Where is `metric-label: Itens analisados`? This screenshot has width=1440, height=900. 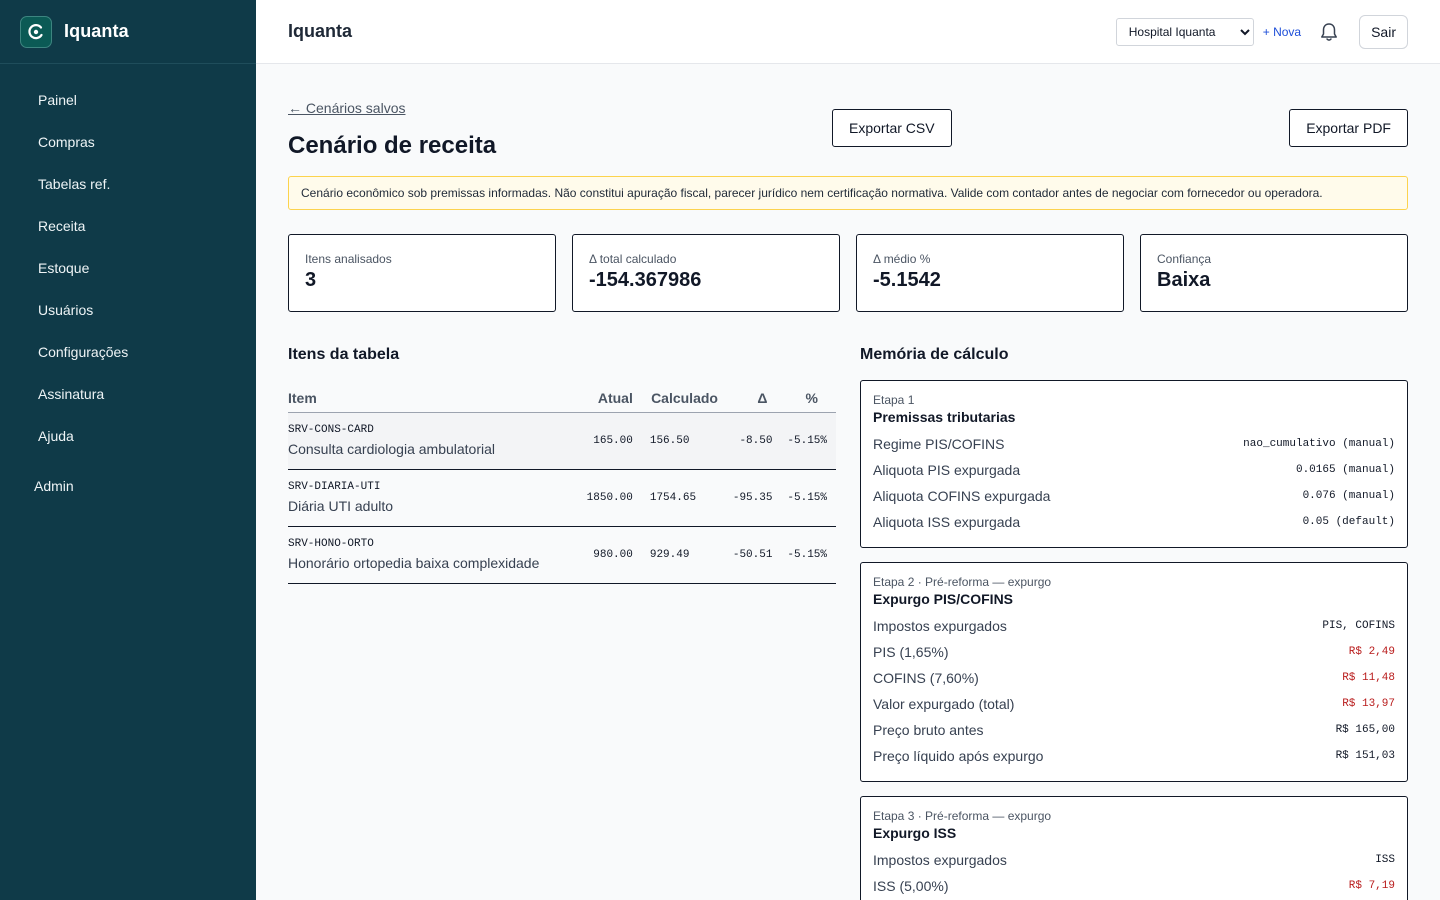 metric-label: Itens analisados is located at coordinates (348, 259).